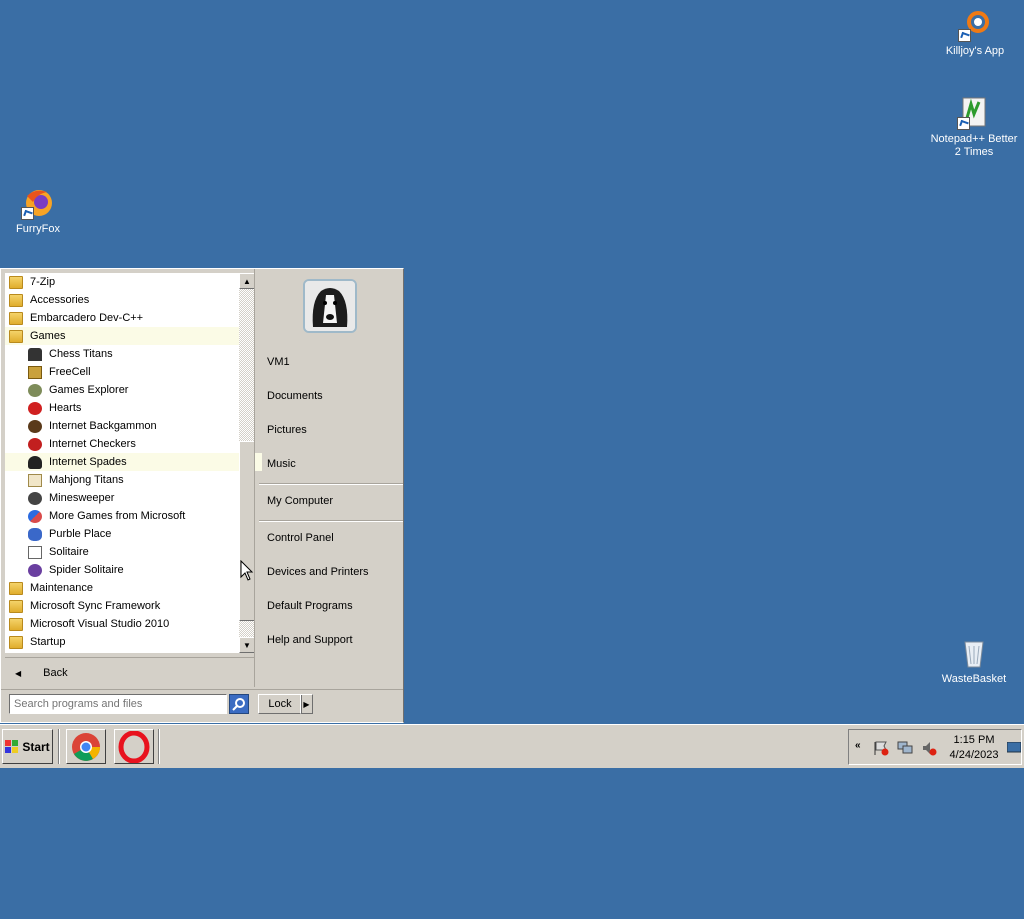 This screenshot has height=919, width=1024. What do you see at coordinates (88, 462) in the screenshot?
I see `program-label: Internet Spades` at bounding box center [88, 462].